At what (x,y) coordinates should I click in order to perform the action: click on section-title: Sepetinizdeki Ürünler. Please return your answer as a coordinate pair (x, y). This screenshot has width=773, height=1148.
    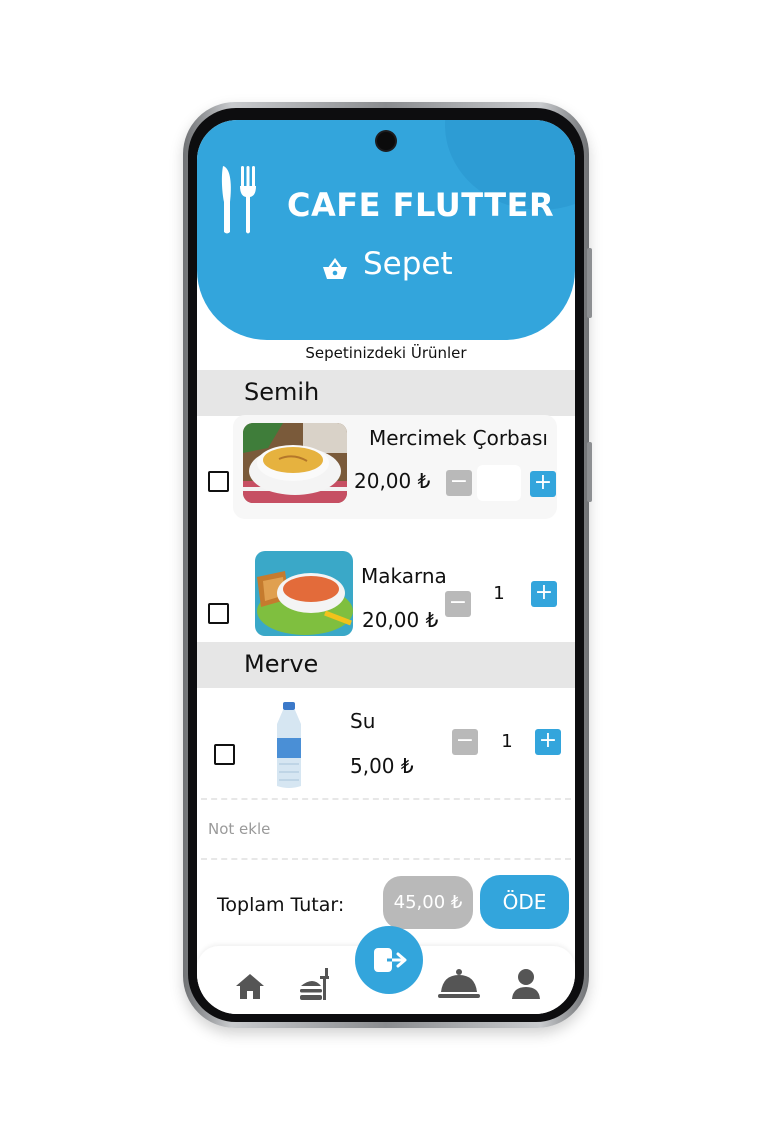
    Looking at the image, I should click on (386, 353).